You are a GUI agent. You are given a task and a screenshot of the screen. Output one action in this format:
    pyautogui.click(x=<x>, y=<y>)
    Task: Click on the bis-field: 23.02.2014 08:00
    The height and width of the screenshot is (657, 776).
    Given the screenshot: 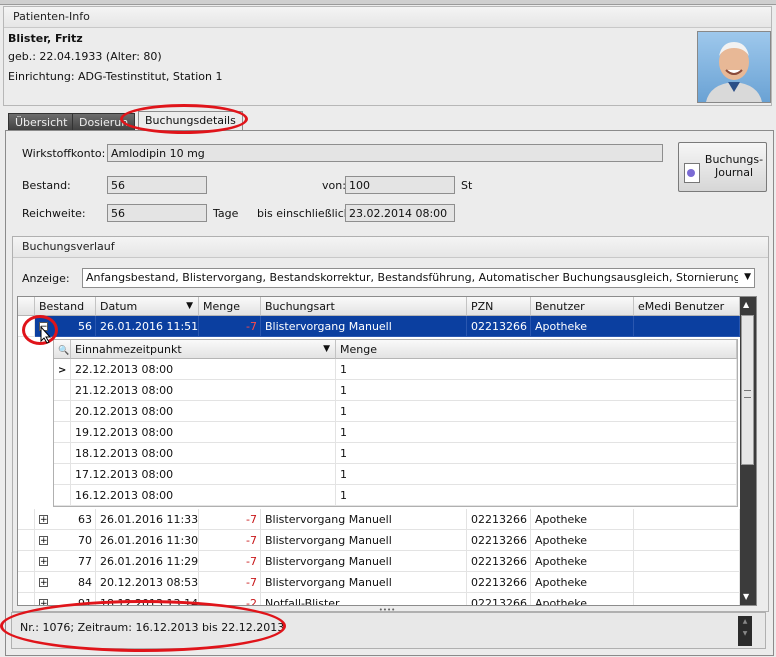 What is the action you would take?
    pyautogui.click(x=400, y=213)
    